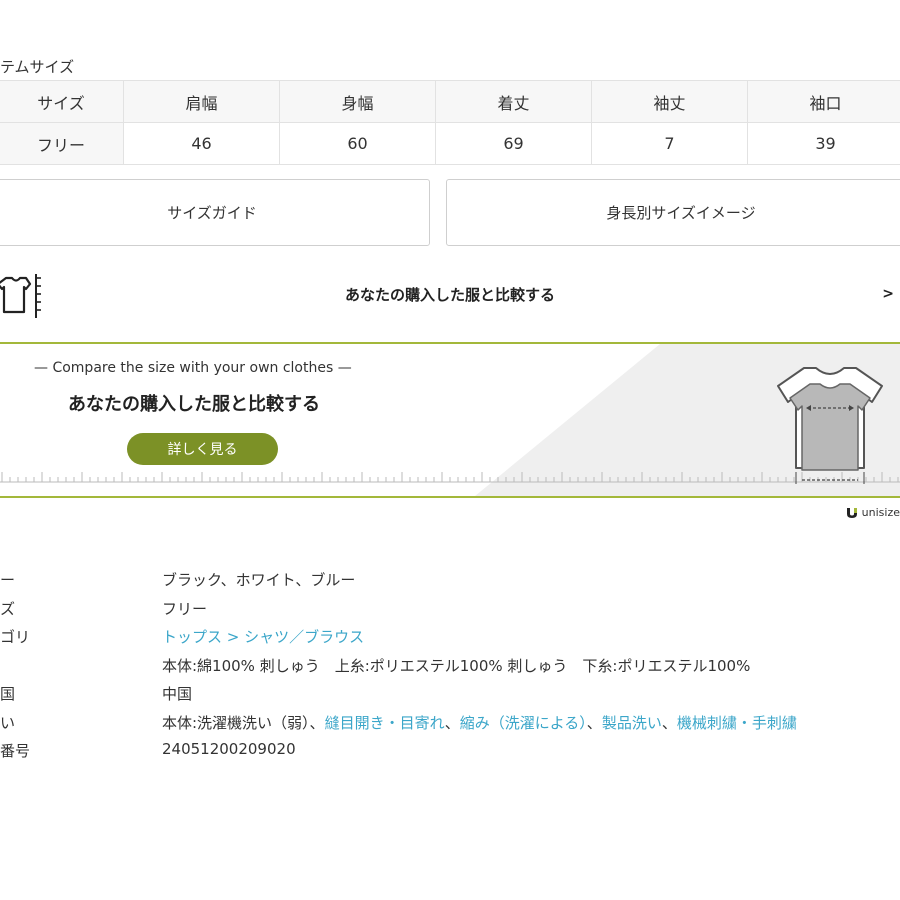  Describe the element at coordinates (737, 723) in the screenshot. I see `care-link-embroidery: 機械刺繍・手刺繍` at that location.